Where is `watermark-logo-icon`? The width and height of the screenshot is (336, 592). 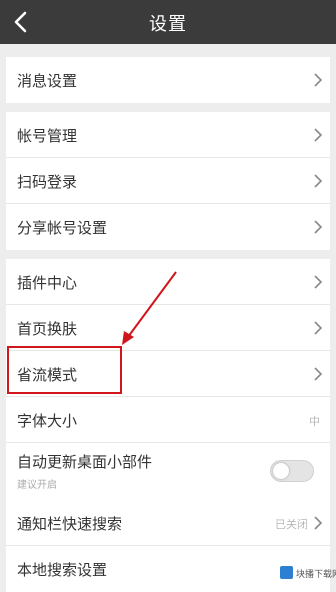
watermark-logo-icon is located at coordinates (286, 572).